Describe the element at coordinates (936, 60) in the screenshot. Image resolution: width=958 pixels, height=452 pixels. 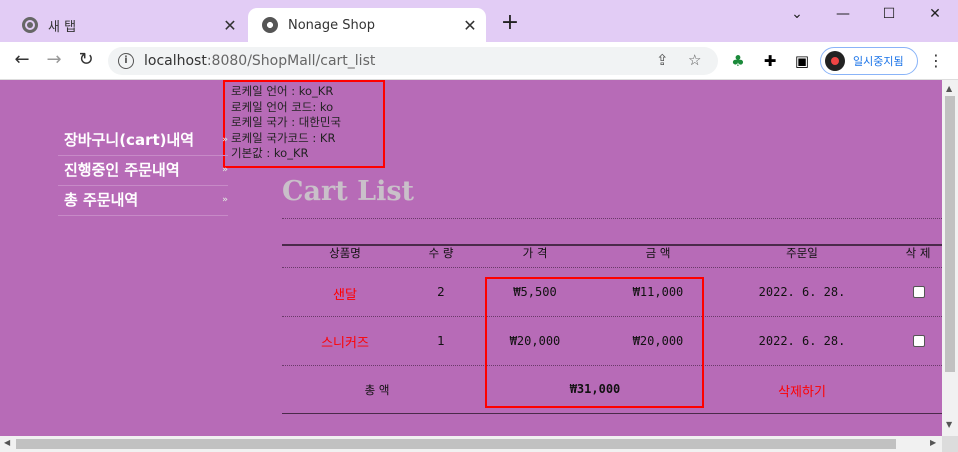
I see `menu-icon: ⋮` at that location.